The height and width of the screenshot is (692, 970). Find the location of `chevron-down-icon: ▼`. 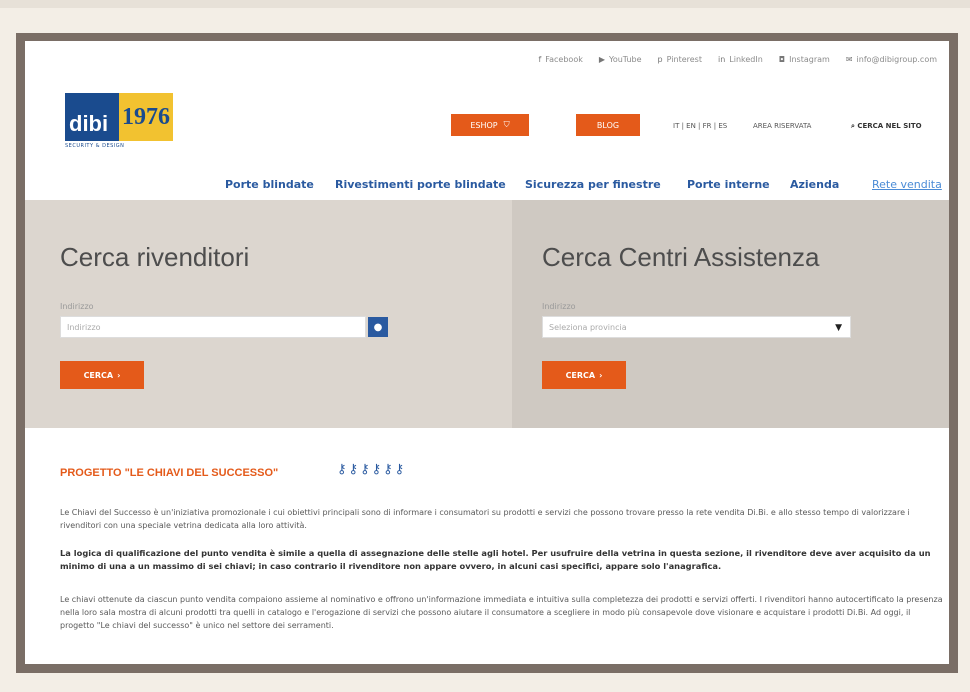

chevron-down-icon: ▼ is located at coordinates (838, 328).